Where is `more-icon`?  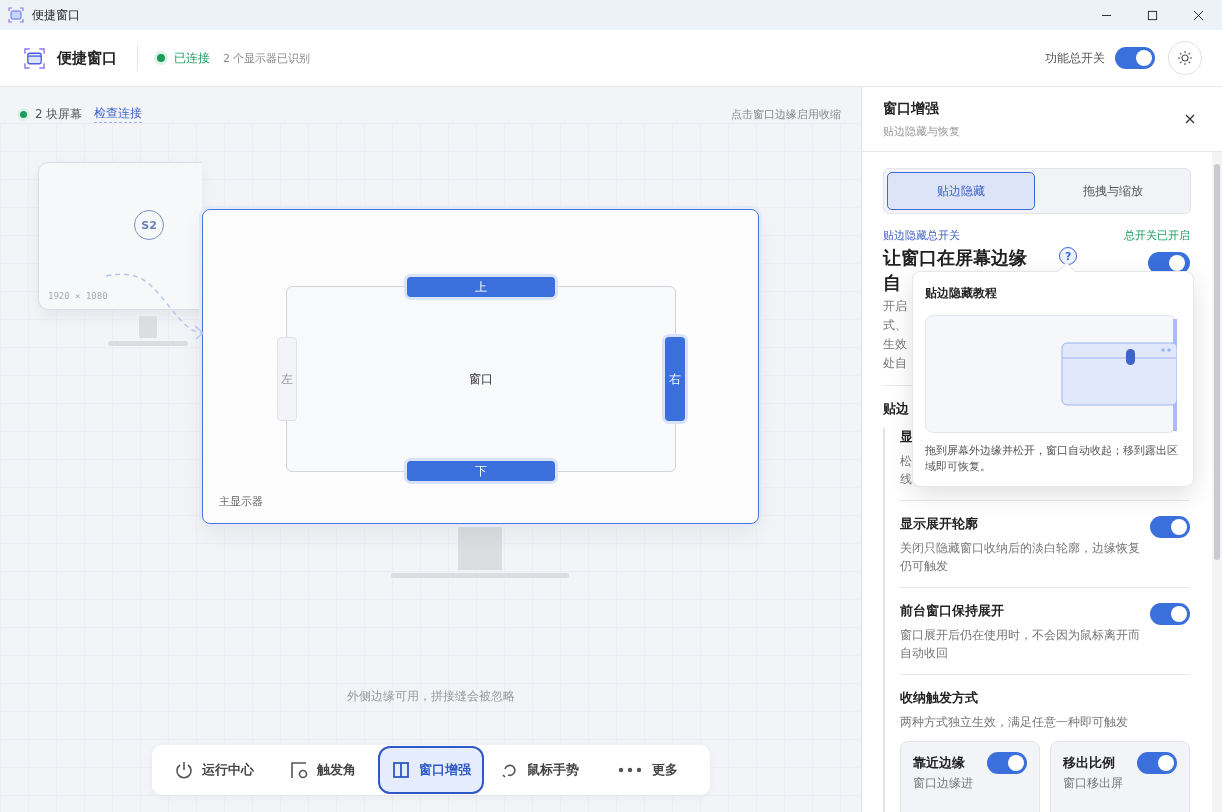
more-icon is located at coordinates (630, 770).